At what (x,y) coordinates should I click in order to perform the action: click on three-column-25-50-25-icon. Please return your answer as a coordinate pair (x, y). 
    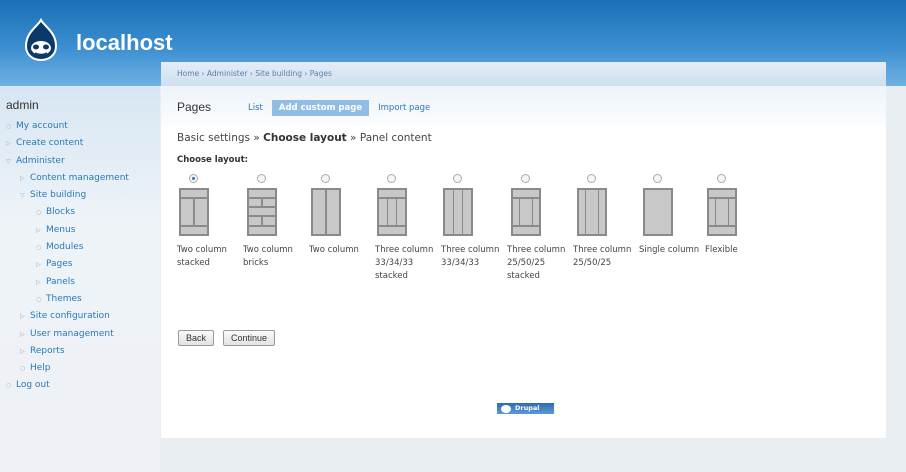
    Looking at the image, I should click on (592, 212).